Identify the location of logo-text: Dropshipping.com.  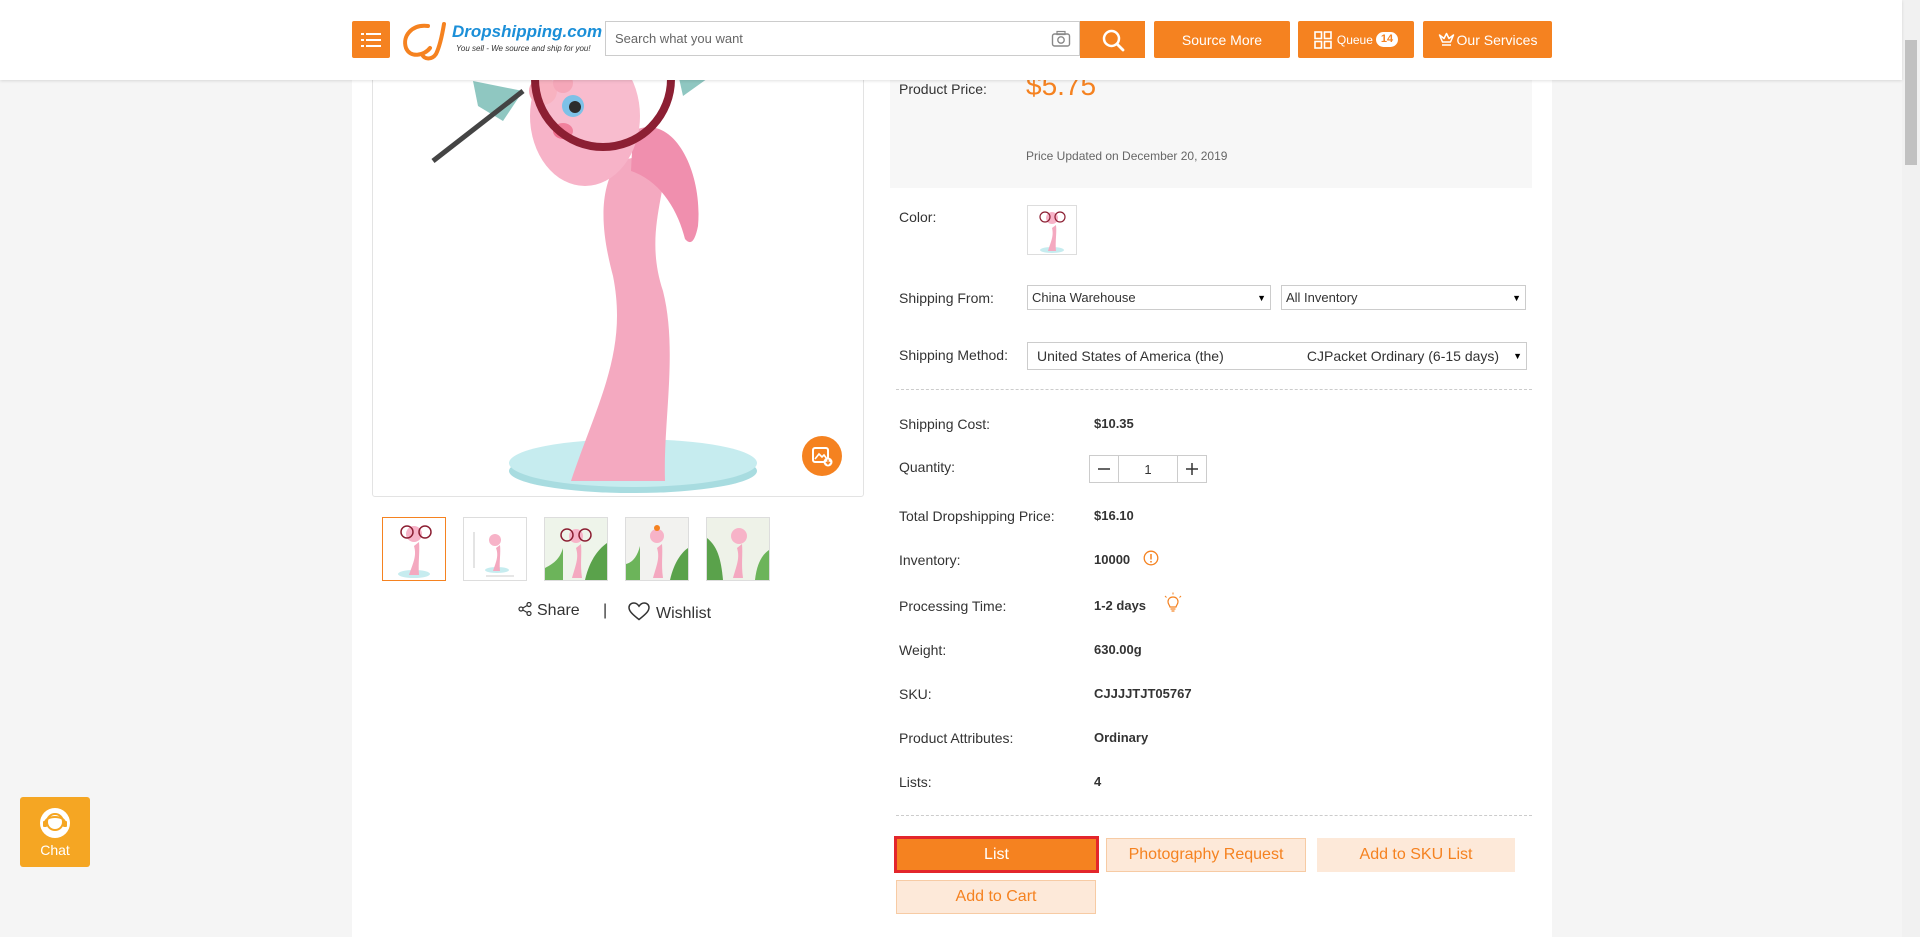
(527, 31).